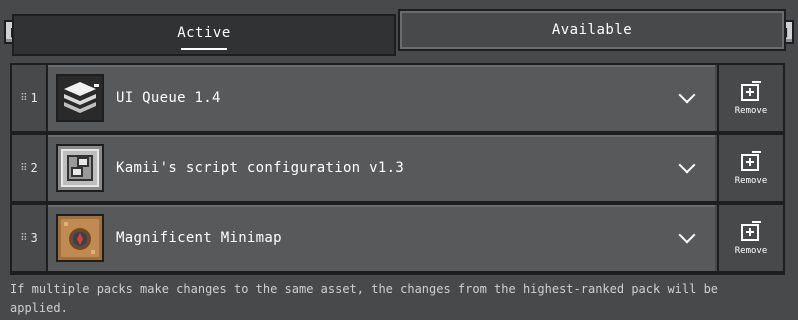 This screenshot has height=320, width=798. What do you see at coordinates (168, 98) in the screenshot?
I see `pack-name: UI Queue 1.4` at bounding box center [168, 98].